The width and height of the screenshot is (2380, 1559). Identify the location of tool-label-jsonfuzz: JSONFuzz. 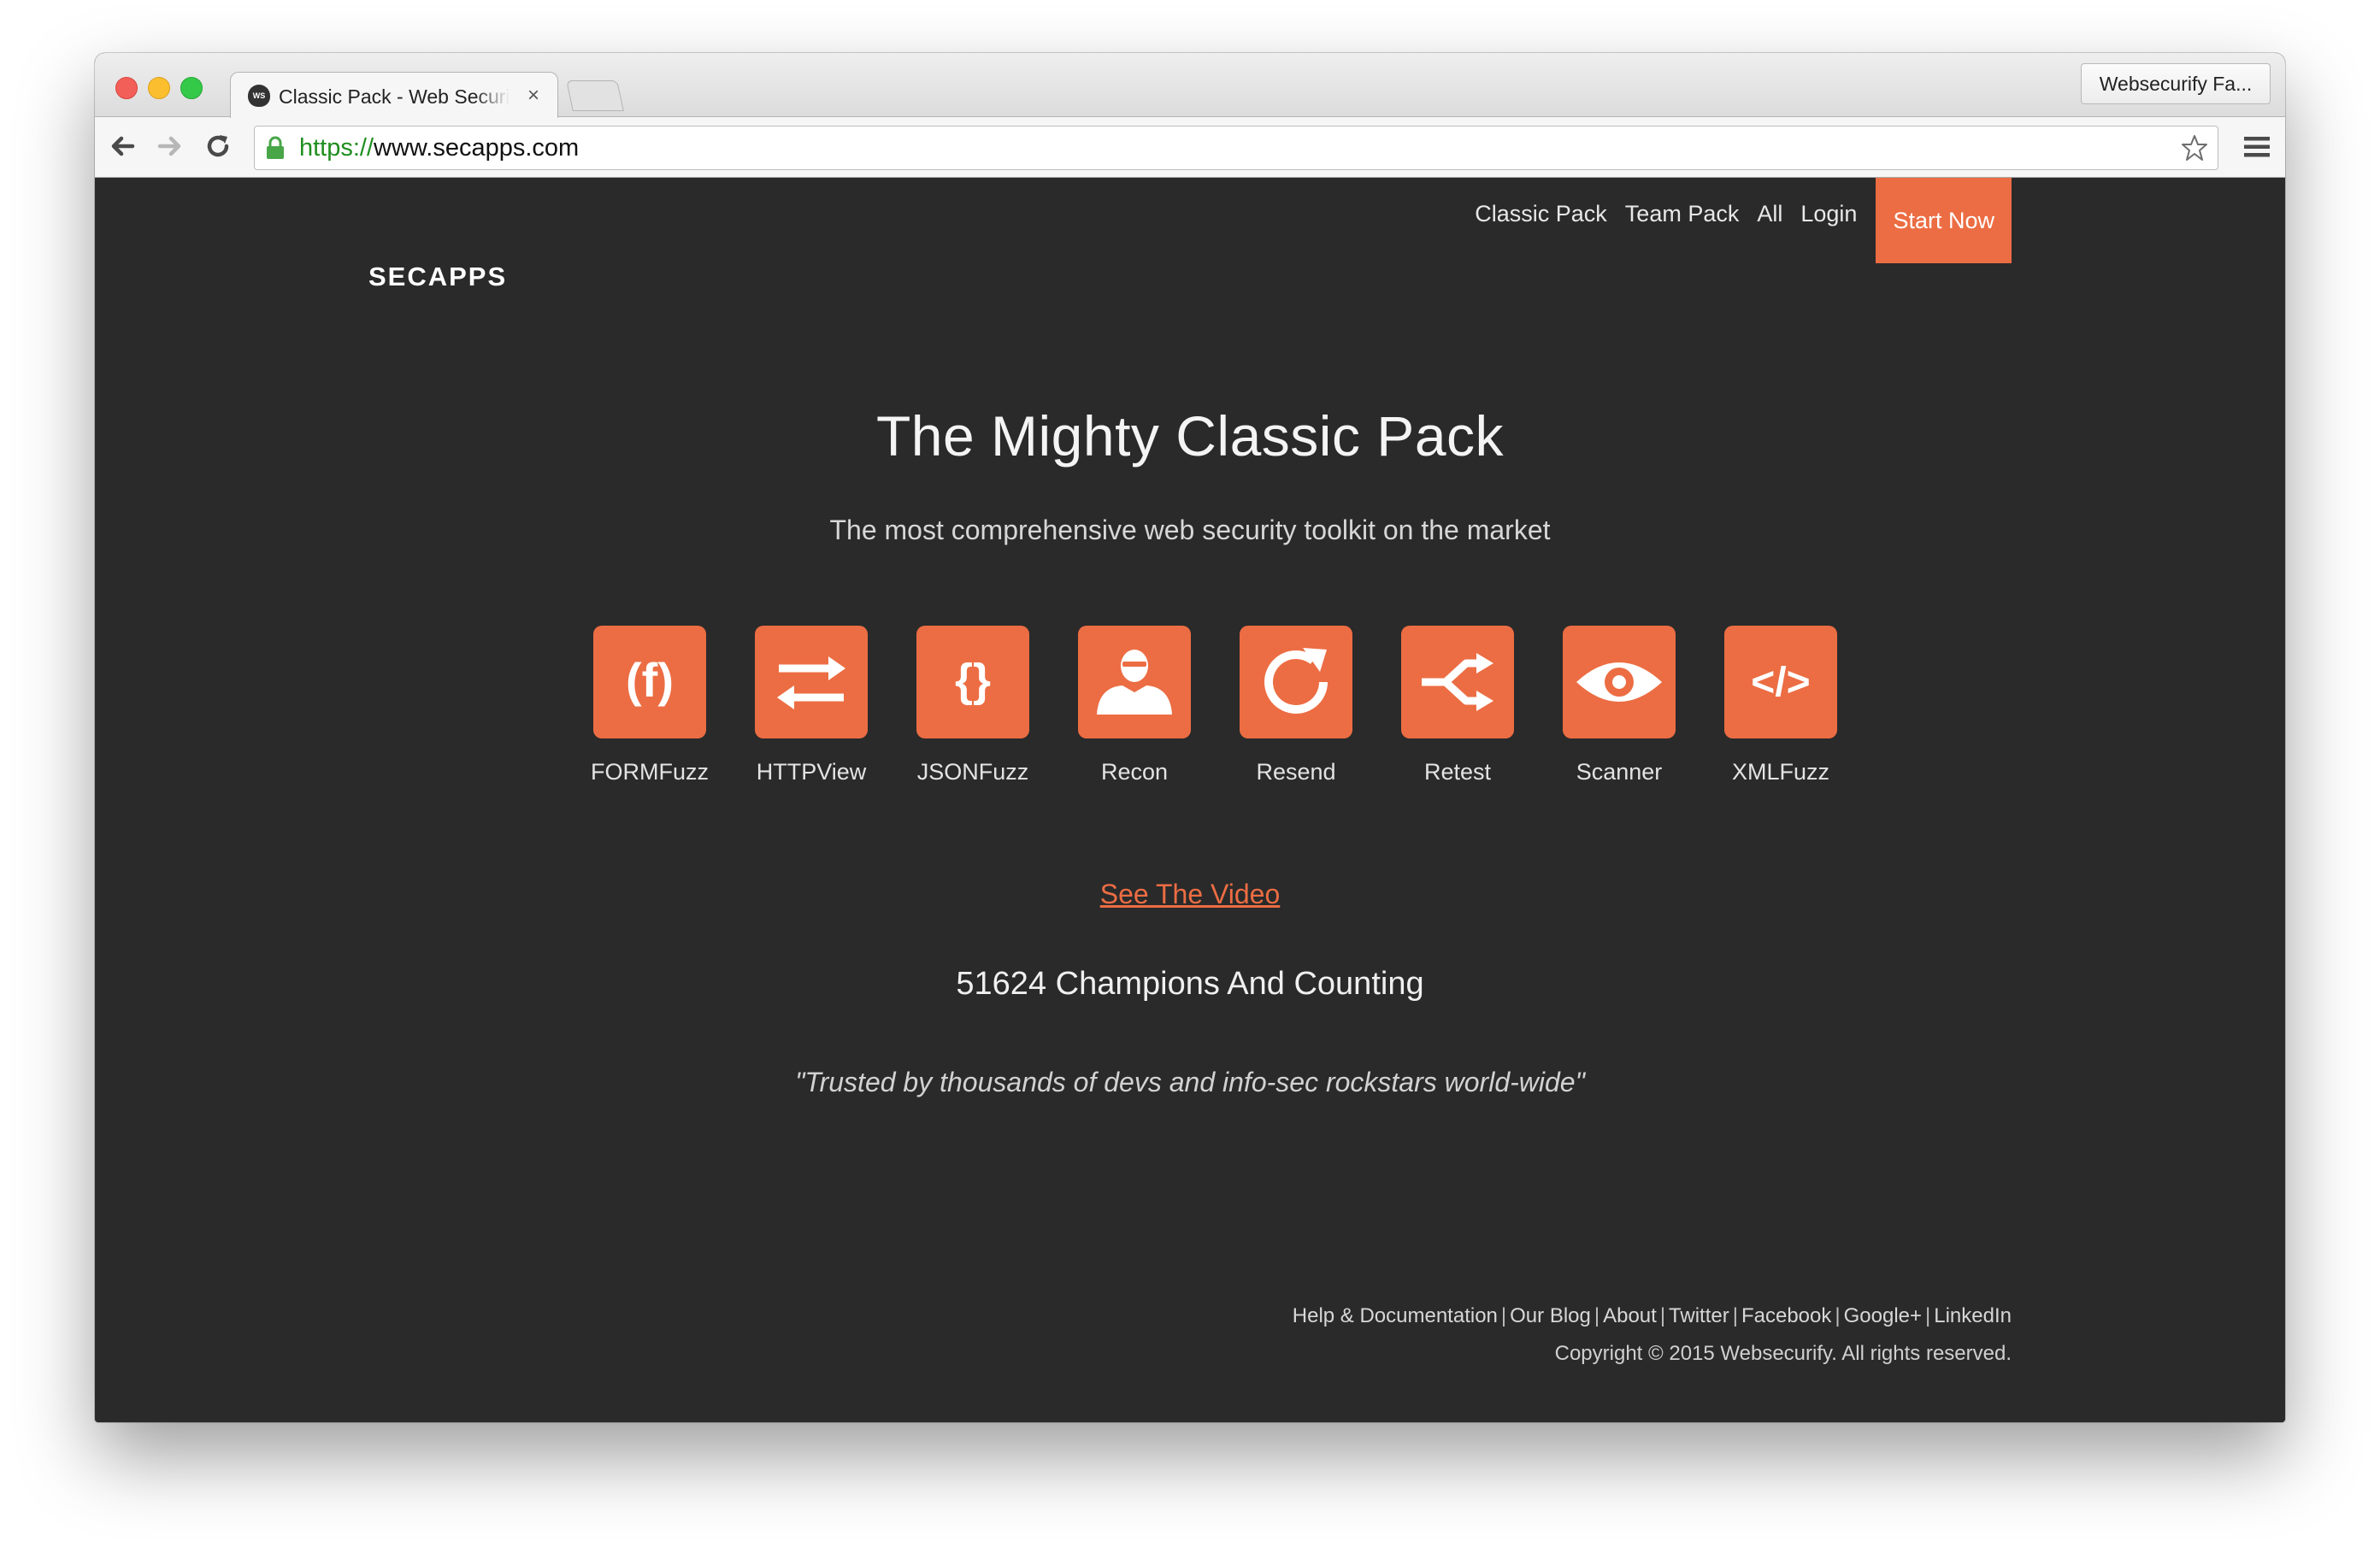
(973, 772).